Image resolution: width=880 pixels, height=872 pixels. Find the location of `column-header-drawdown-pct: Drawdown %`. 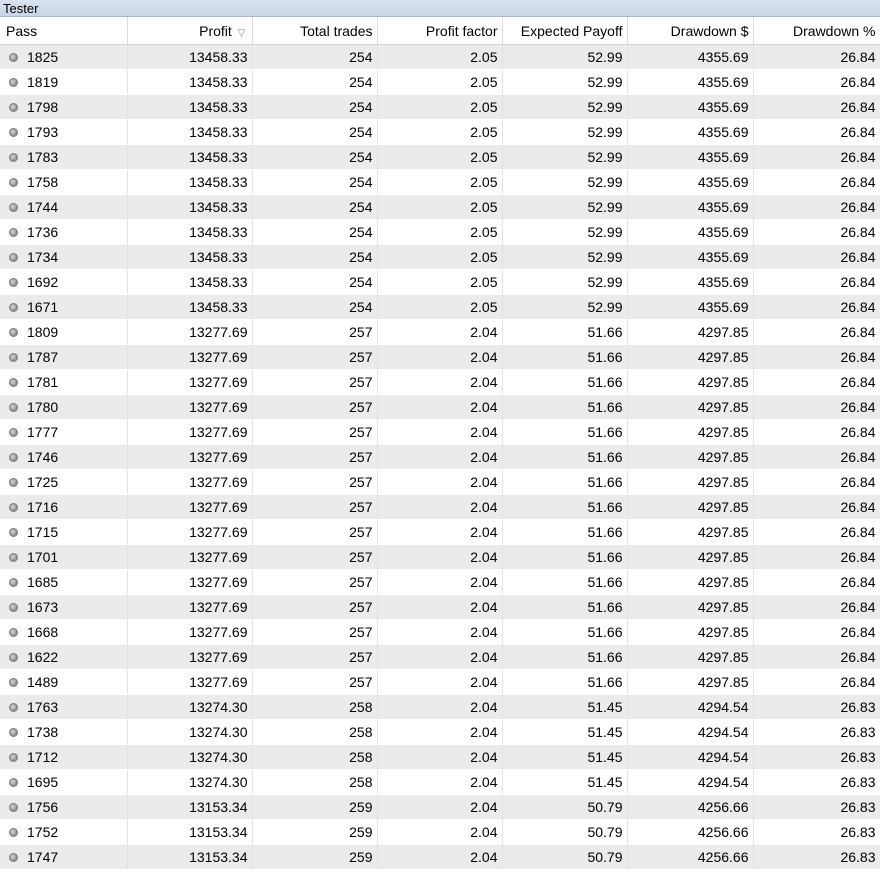

column-header-drawdown-pct: Drawdown % is located at coordinates (816, 31).